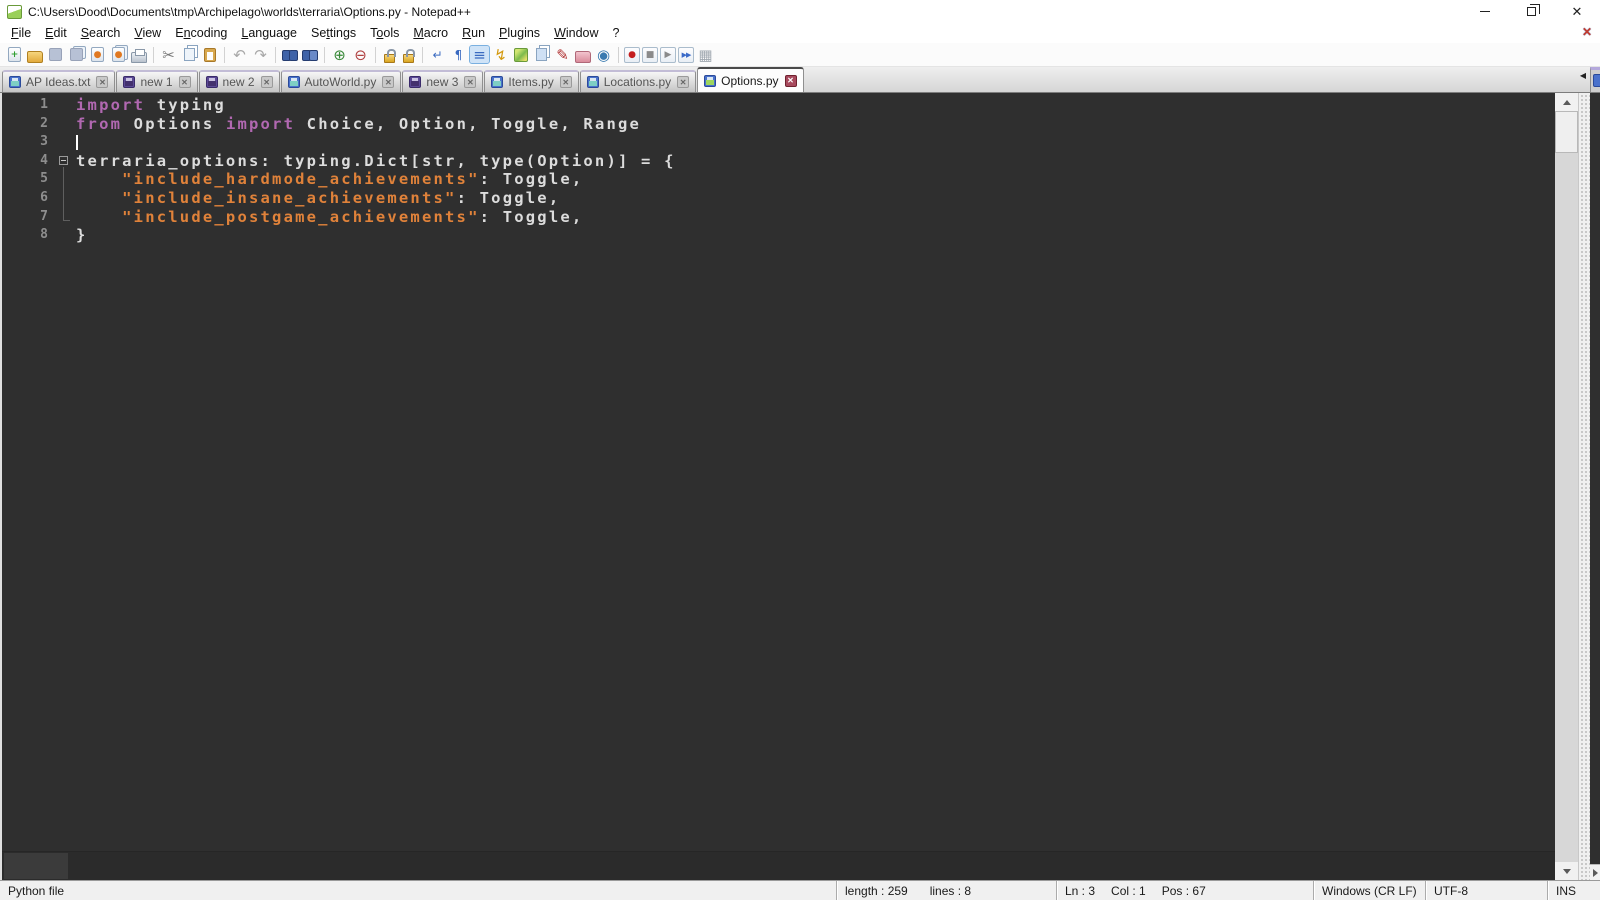 The width and height of the screenshot is (1600, 900). Describe the element at coordinates (341, 81) in the screenshot. I see `tab-autoworld-py: AutoWorld.py ✕` at that location.